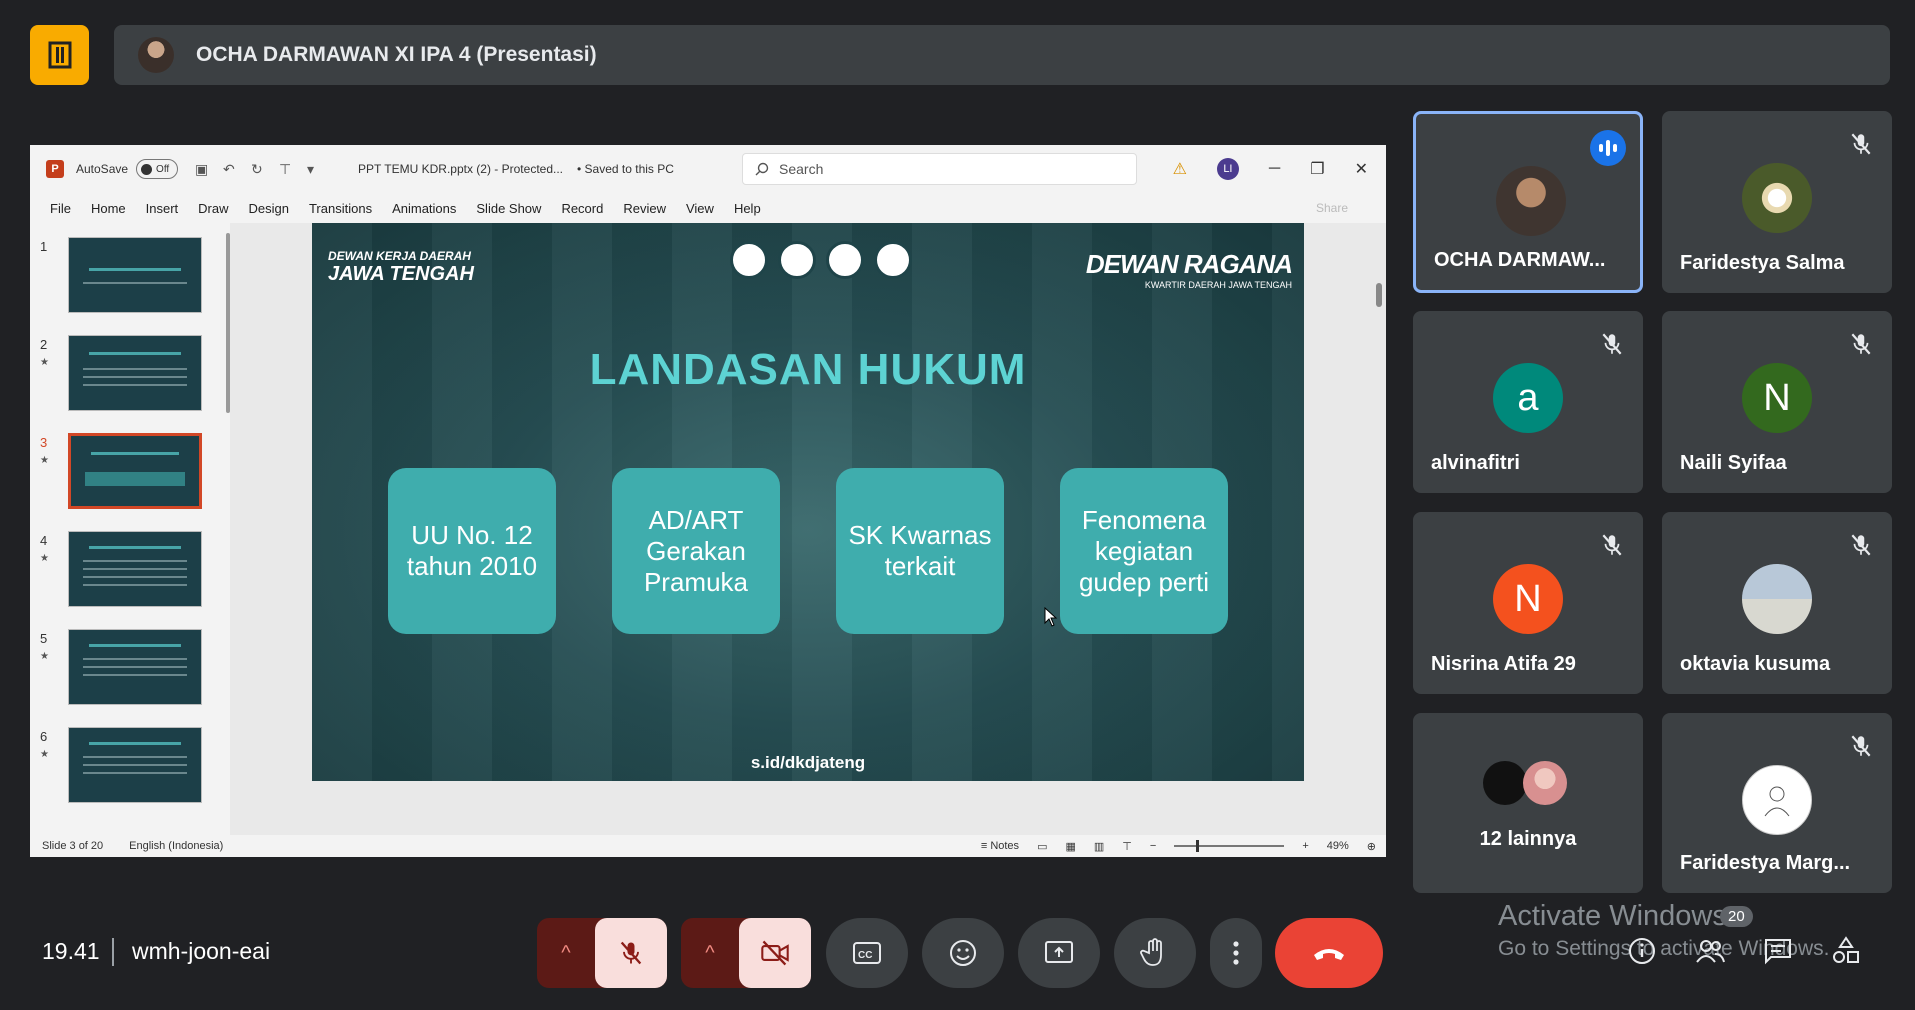  What do you see at coordinates (1777, 402) in the screenshot?
I see `participant-tile-naili: N Naili Syifaa` at bounding box center [1777, 402].